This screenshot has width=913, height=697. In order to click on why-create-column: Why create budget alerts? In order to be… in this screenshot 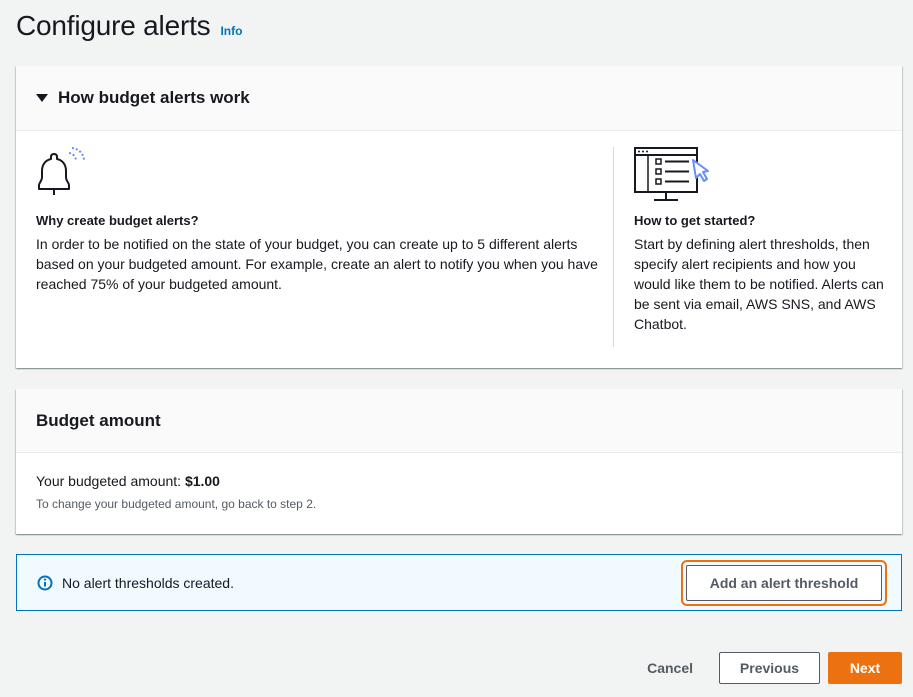, I will do `click(321, 220)`.